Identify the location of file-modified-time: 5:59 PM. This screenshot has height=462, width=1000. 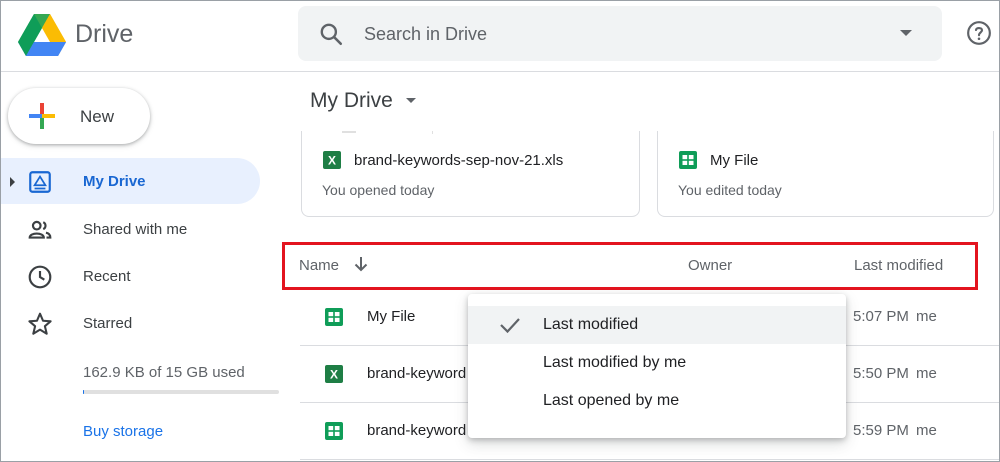
(881, 430).